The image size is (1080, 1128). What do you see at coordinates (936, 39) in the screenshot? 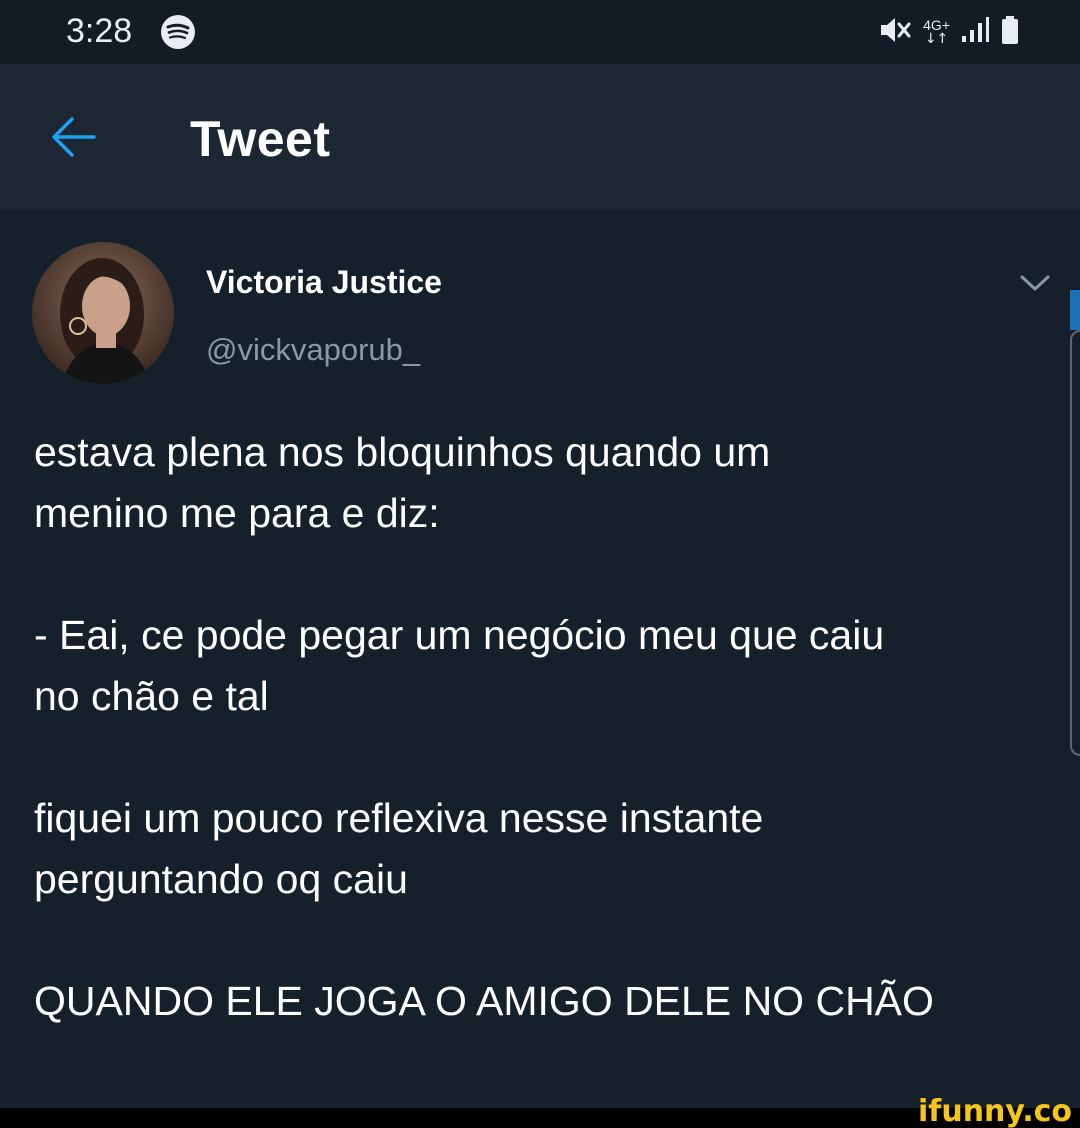
I see `data-arrows-icon: ↓↑` at bounding box center [936, 39].